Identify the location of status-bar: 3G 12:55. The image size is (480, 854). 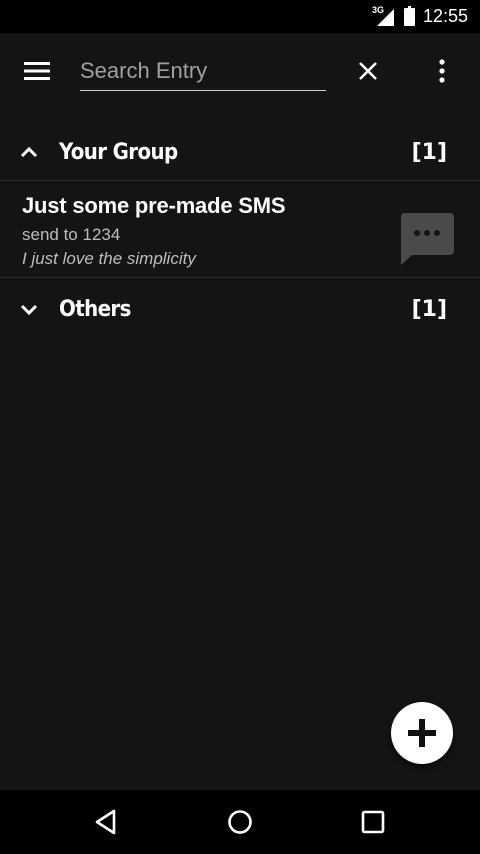
(240, 16).